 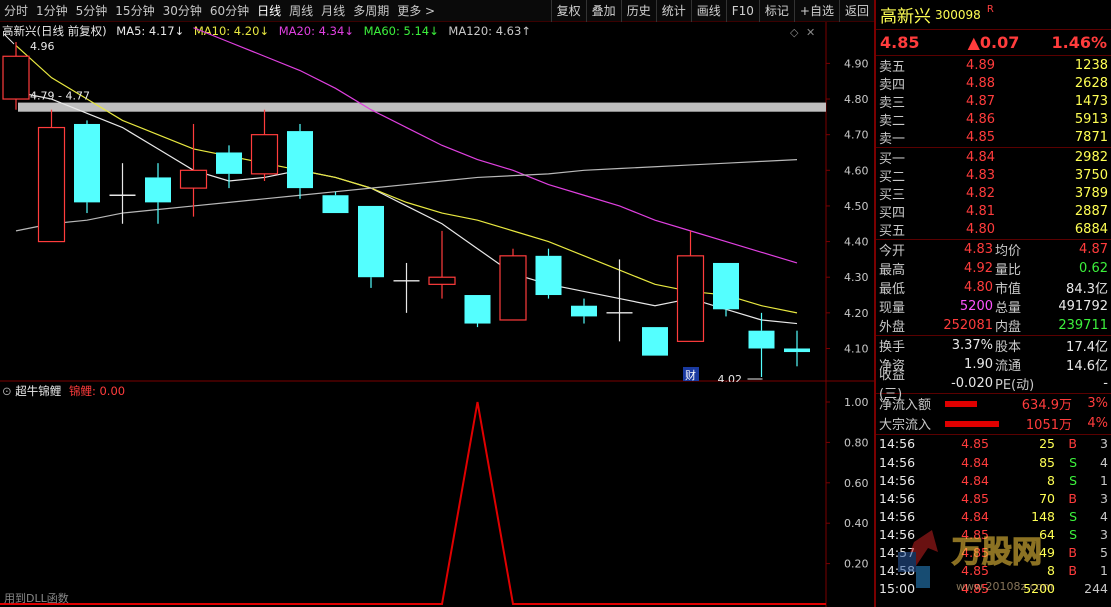 What do you see at coordinates (856, 11) in the screenshot?
I see `toolbar-button-8: 返回` at bounding box center [856, 11].